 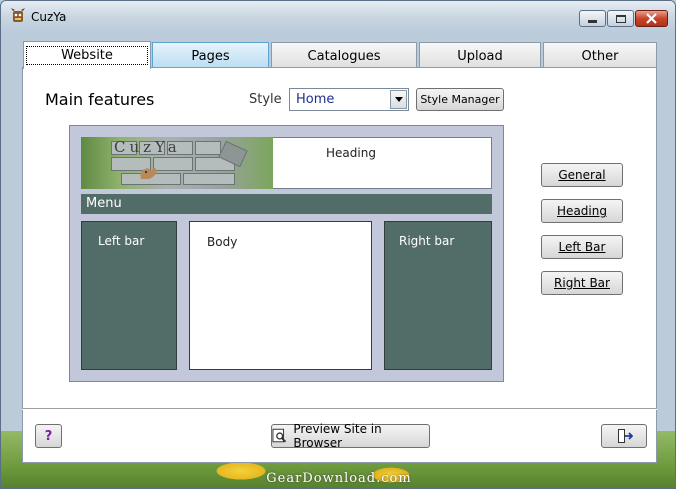 I want to click on maximize-icon, so click(x=620, y=18).